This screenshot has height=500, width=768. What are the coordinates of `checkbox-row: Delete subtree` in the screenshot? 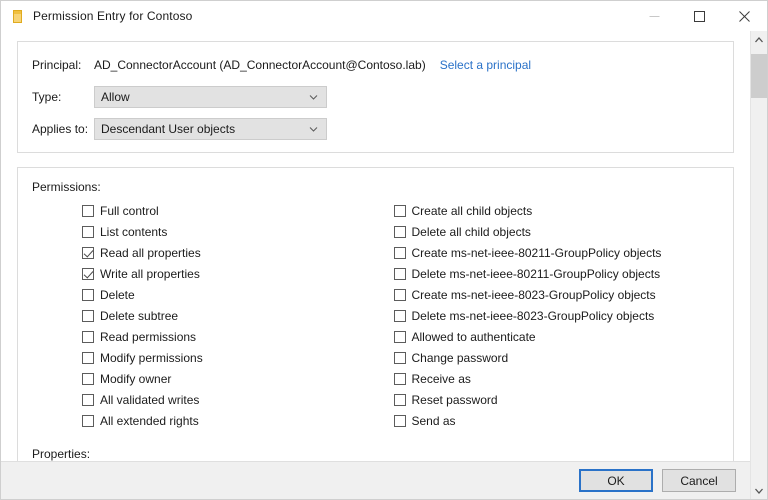 It's located at (229, 316).